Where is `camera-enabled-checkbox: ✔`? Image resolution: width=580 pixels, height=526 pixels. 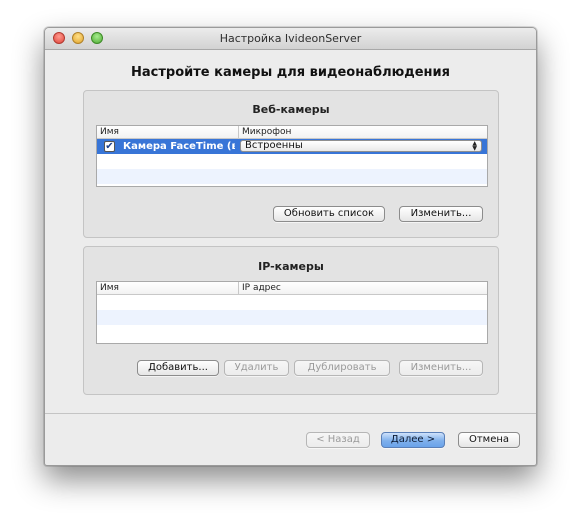 camera-enabled-checkbox: ✔ is located at coordinates (109, 146).